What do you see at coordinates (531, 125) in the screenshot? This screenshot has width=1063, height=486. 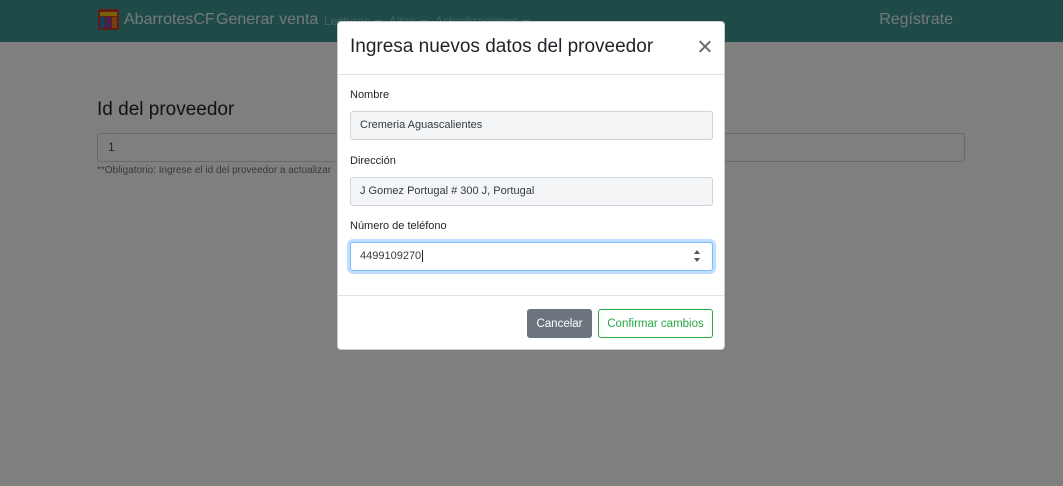 I see `nombre-input: Cremeria Aguascalientes` at bounding box center [531, 125].